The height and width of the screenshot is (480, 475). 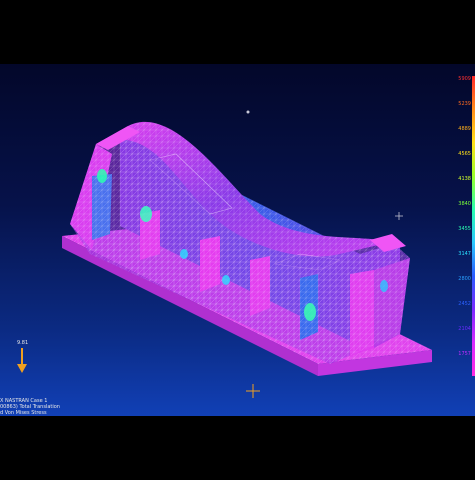 I want to click on legend-entry: 3455, so click(x=464, y=229).